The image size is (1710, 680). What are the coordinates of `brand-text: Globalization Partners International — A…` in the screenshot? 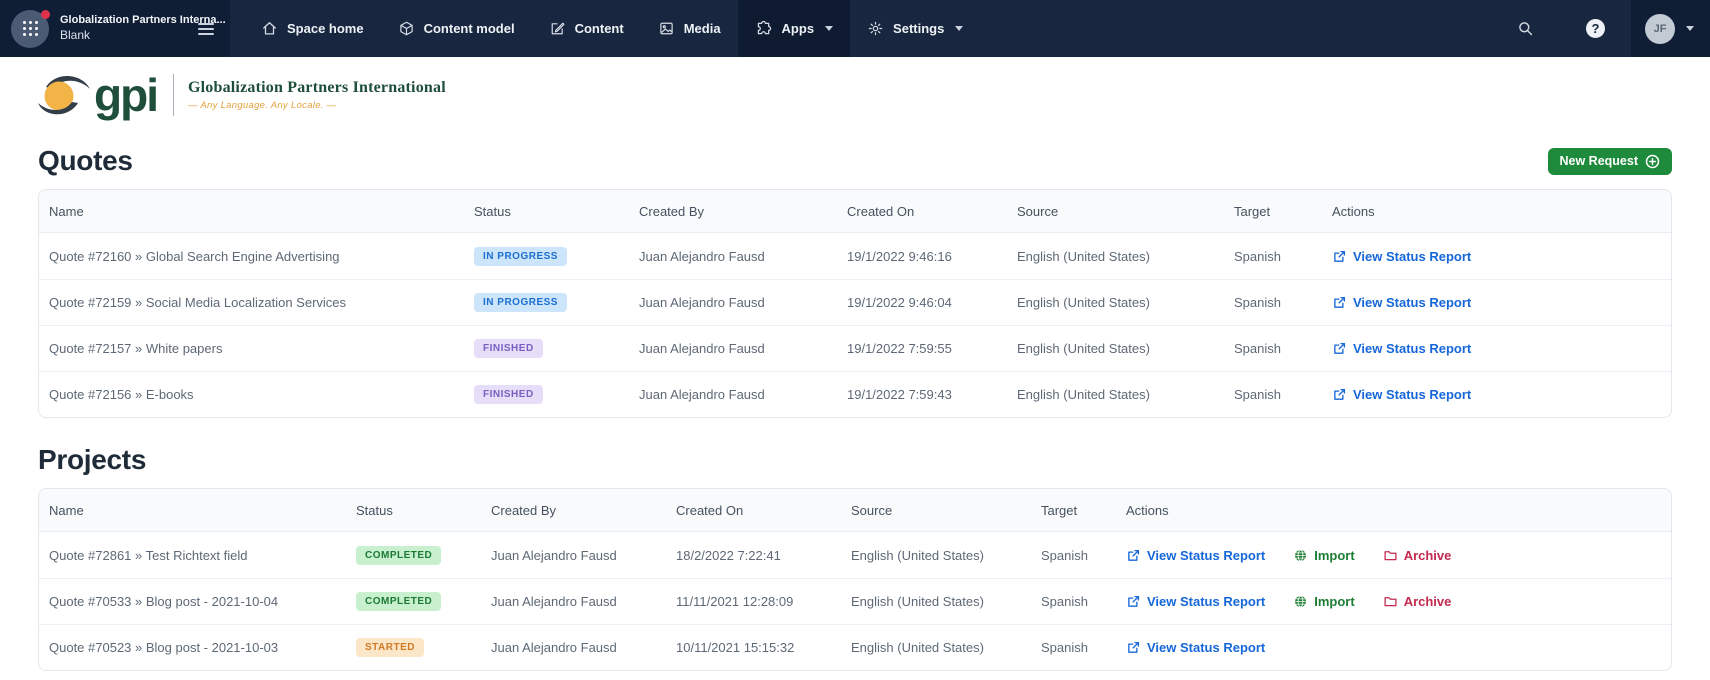 It's located at (317, 95).